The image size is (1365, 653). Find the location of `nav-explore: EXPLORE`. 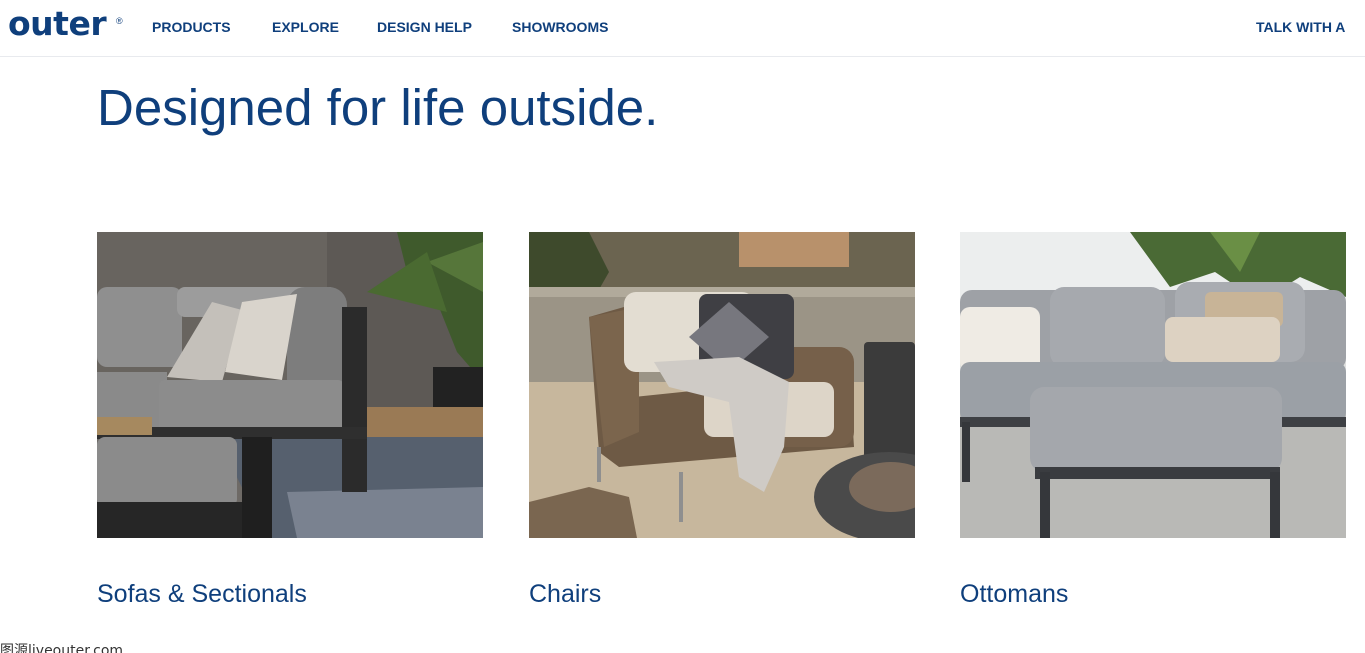

nav-explore: EXPLORE is located at coordinates (305, 27).